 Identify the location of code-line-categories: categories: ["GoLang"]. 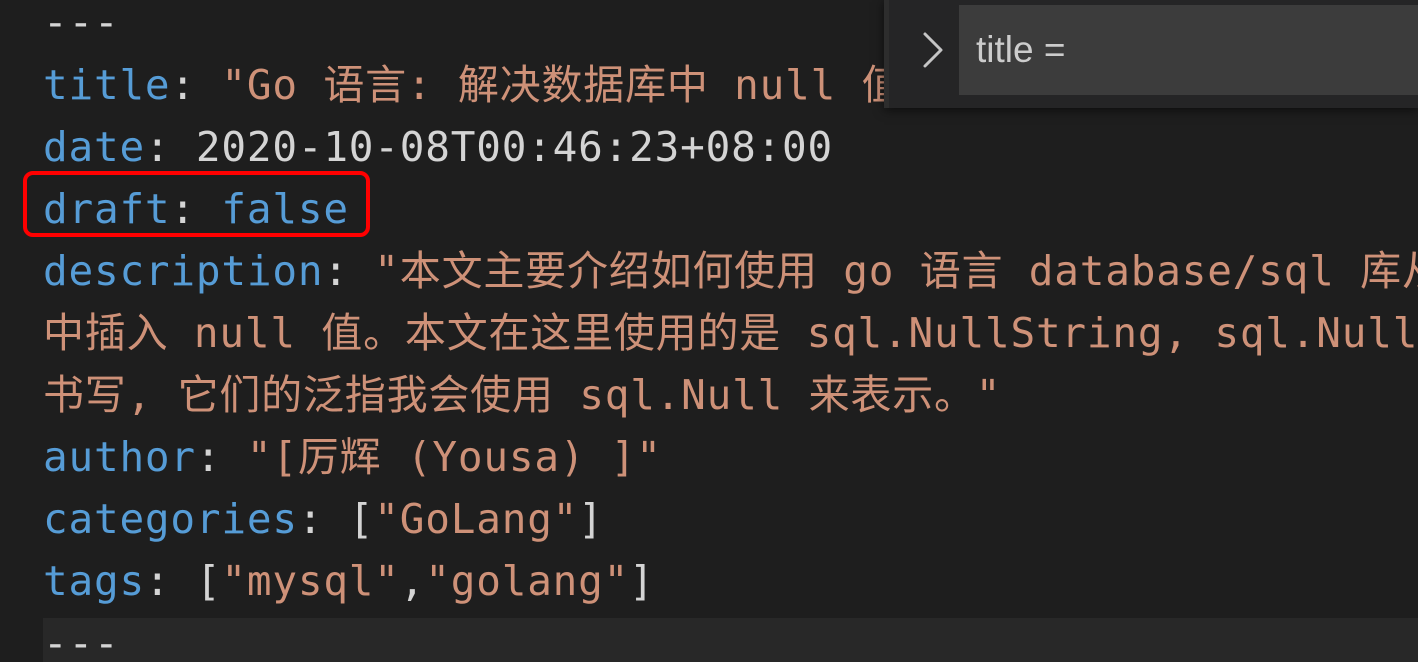
(323, 519).